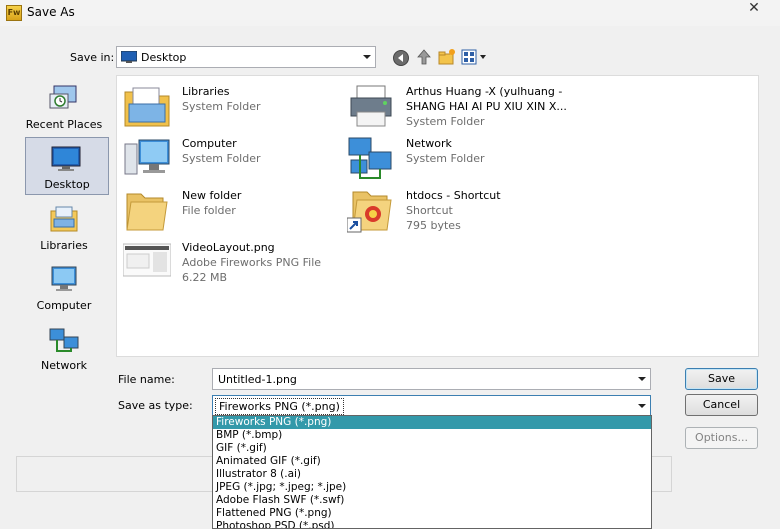  I want to click on file-item-computer: Computer System Folder, so click(233, 158).